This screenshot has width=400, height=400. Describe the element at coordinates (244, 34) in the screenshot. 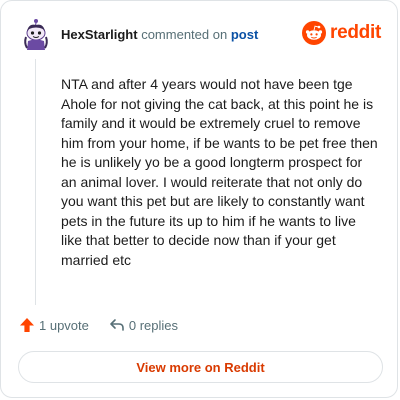

I see `post-link: post` at that location.